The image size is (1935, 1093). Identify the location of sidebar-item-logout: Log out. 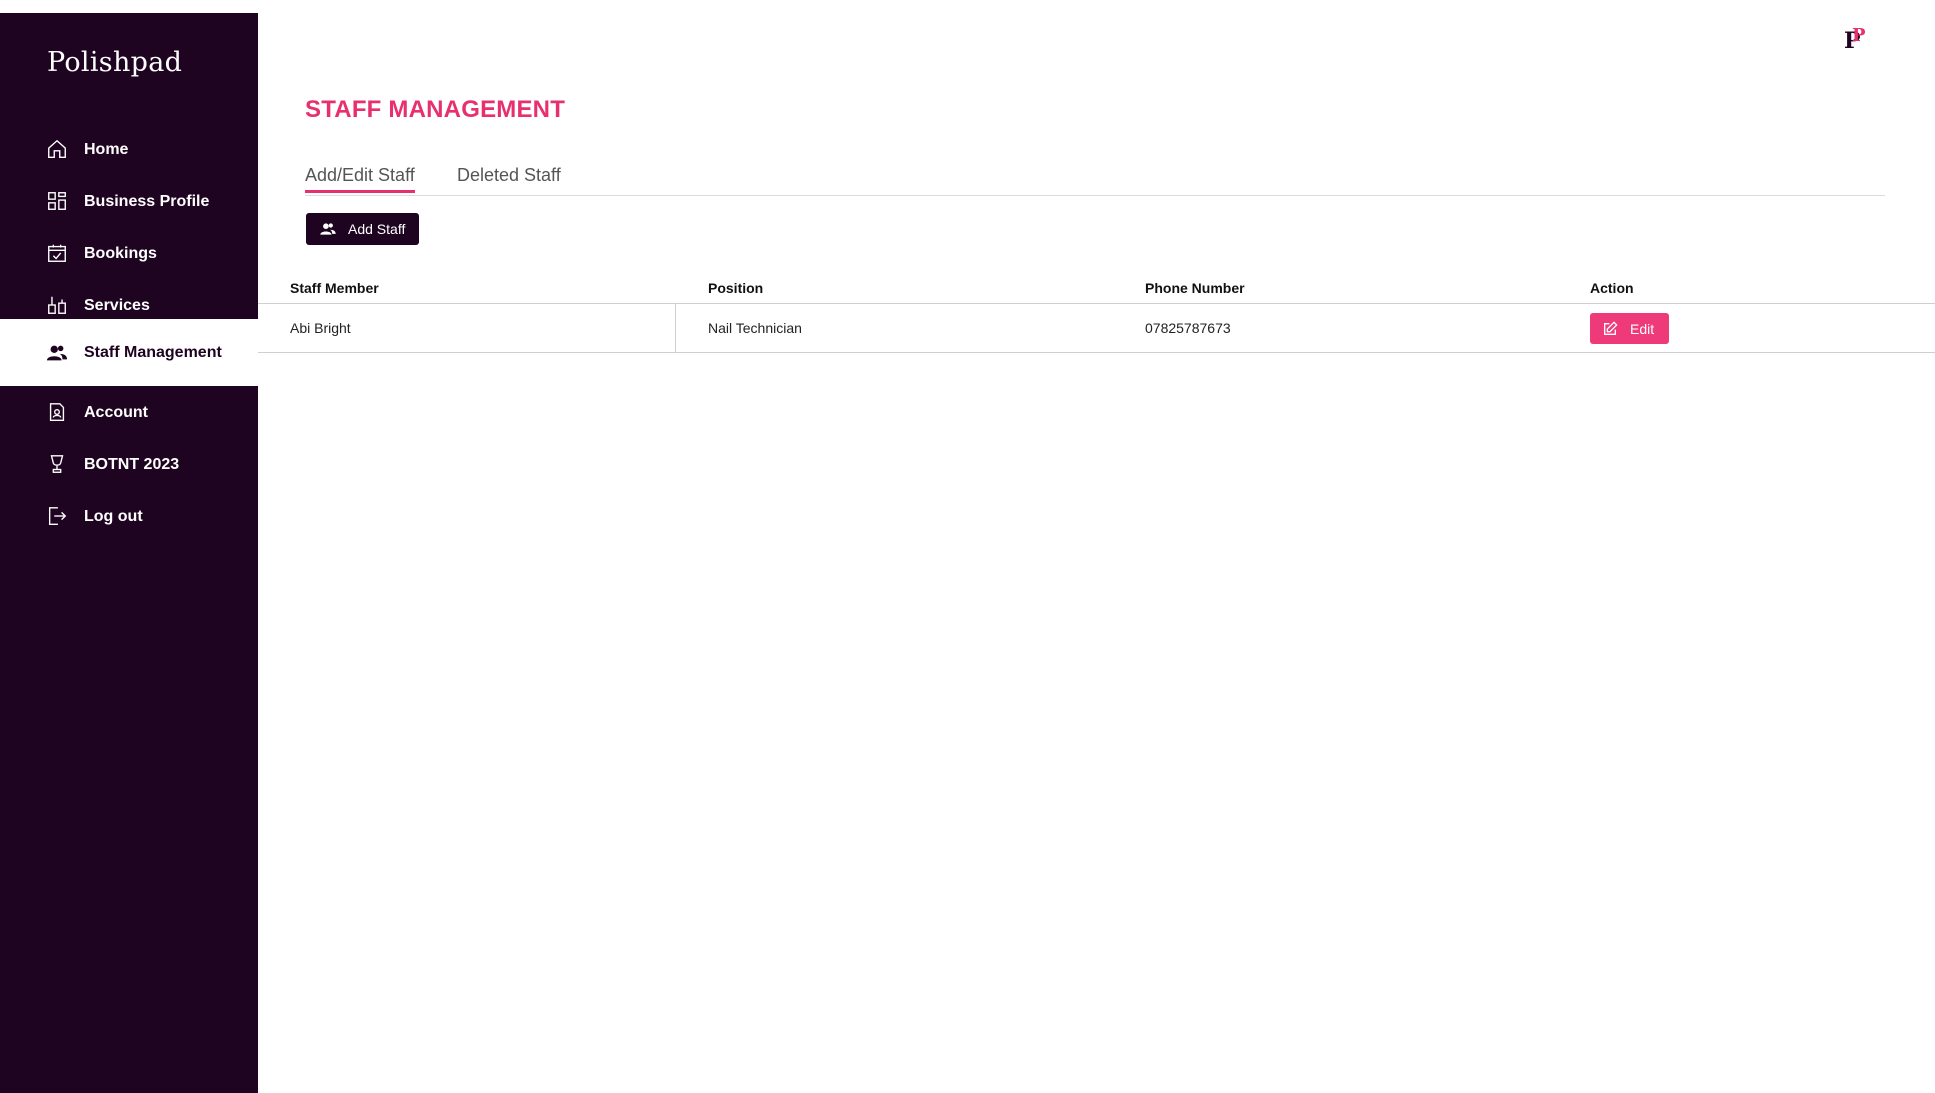
(129, 516).